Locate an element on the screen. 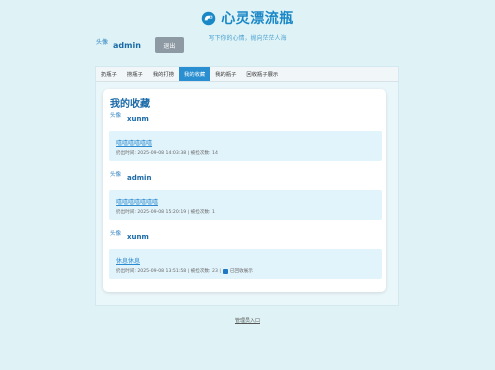 This screenshot has width=495, height=370. bottle-title-link: 嘻嘻嘻嘻嘻嘻 is located at coordinates (134, 142).